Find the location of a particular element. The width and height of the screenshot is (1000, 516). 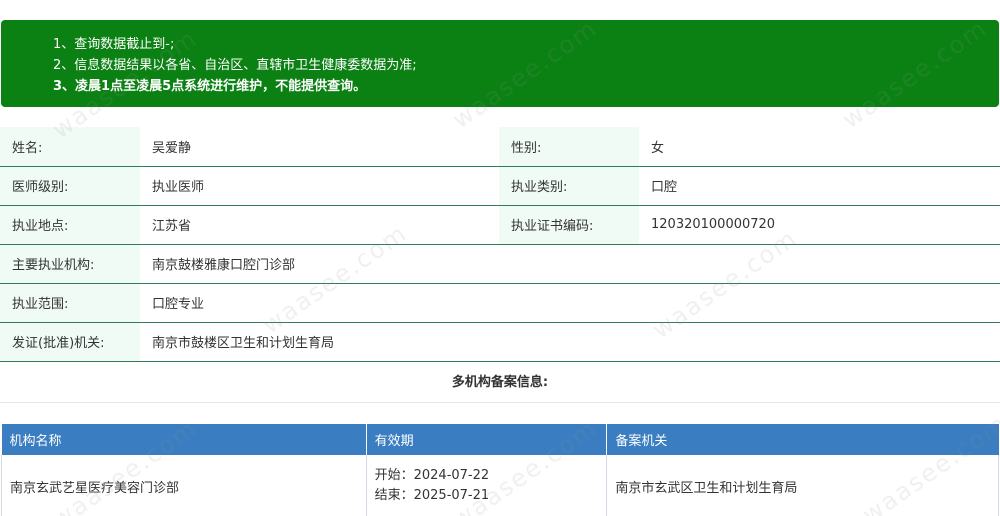

name-label: 姓名: is located at coordinates (70, 147).